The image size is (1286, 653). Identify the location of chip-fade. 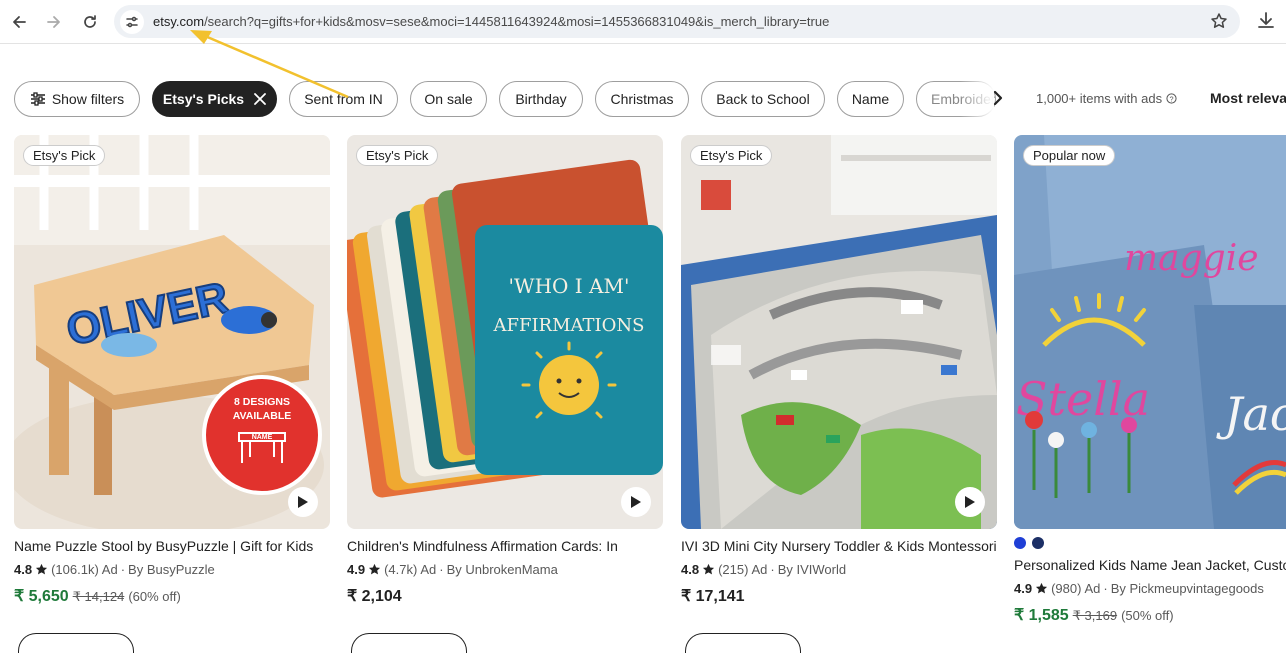
(977, 99).